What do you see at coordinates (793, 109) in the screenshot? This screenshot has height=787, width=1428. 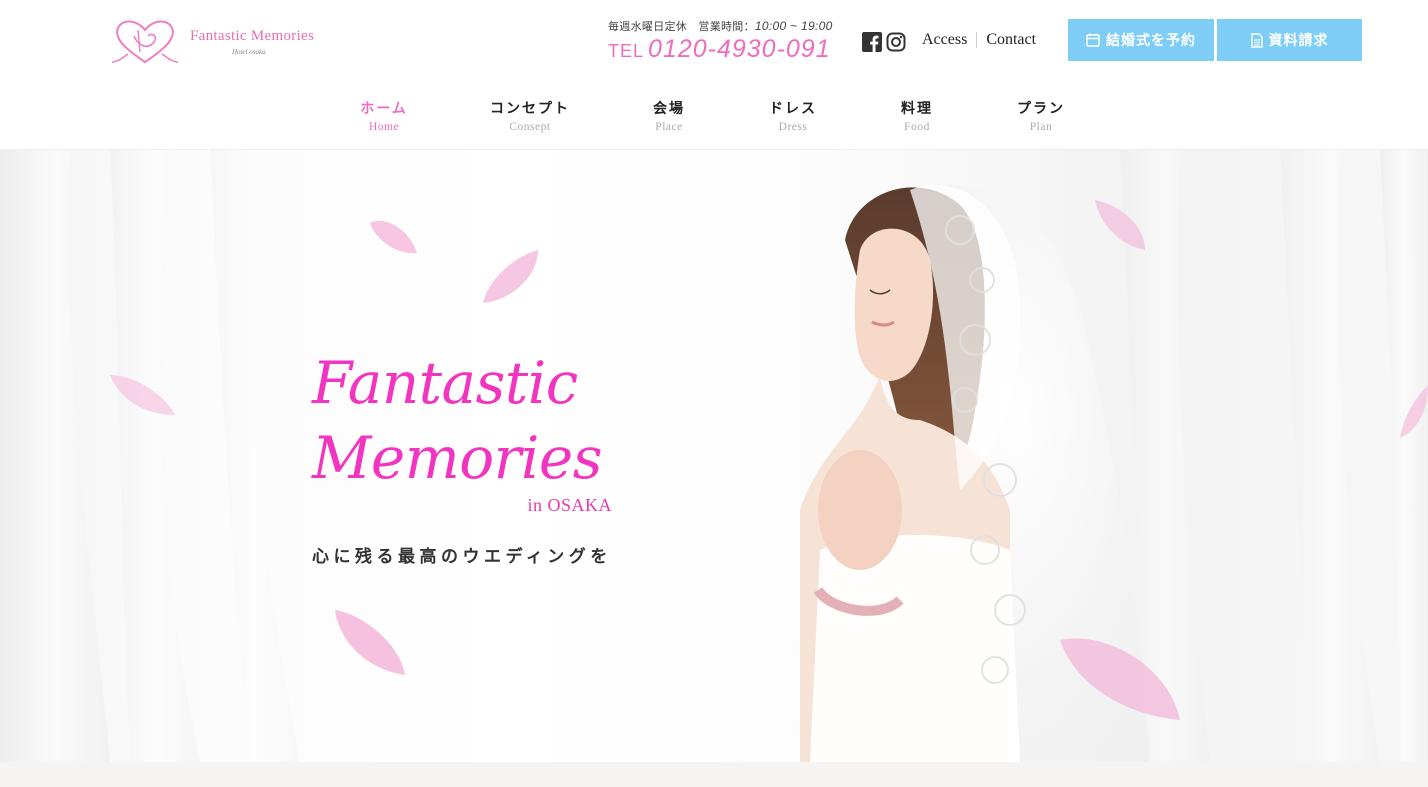 I see `nav-label-jp: ドレス` at bounding box center [793, 109].